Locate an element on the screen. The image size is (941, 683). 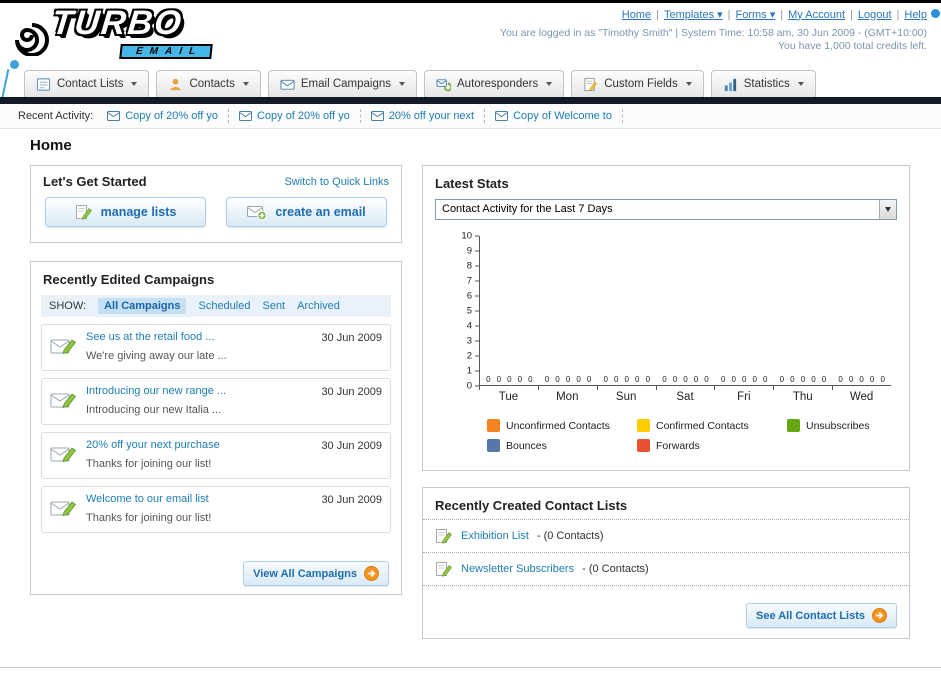
y-axis-tick: 3 is located at coordinates (473, 341).